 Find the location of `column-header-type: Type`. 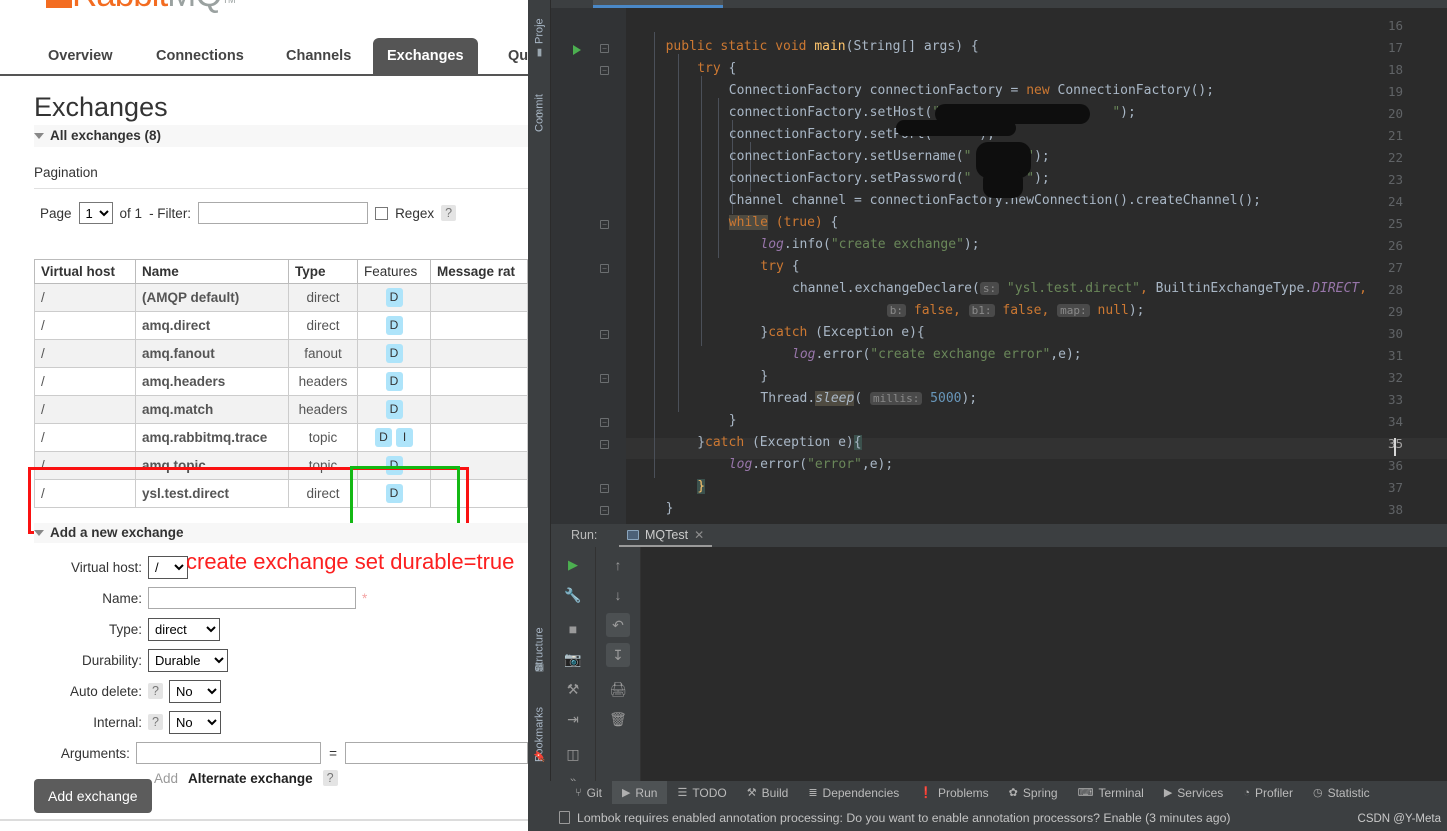

column-header-type: Type is located at coordinates (323, 271).